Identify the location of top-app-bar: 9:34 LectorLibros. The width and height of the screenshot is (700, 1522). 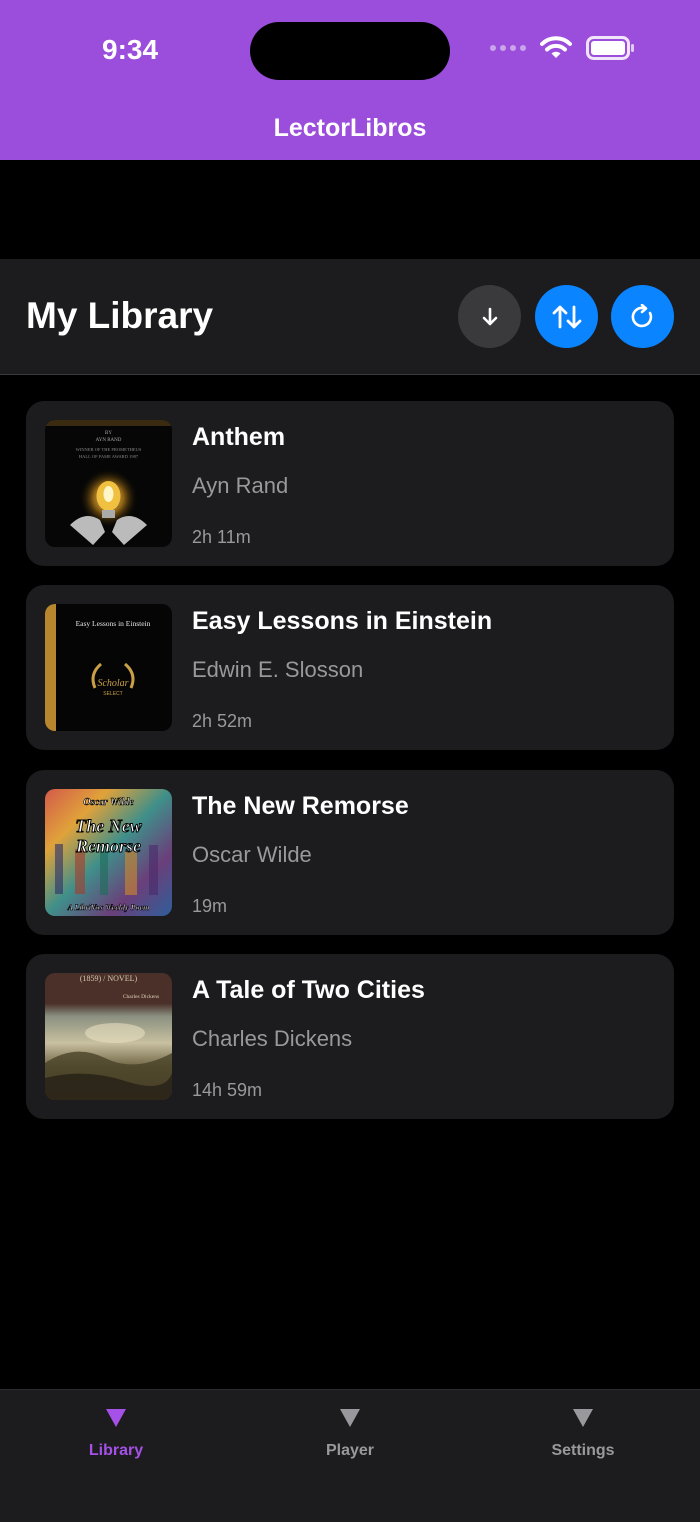
(350, 80).